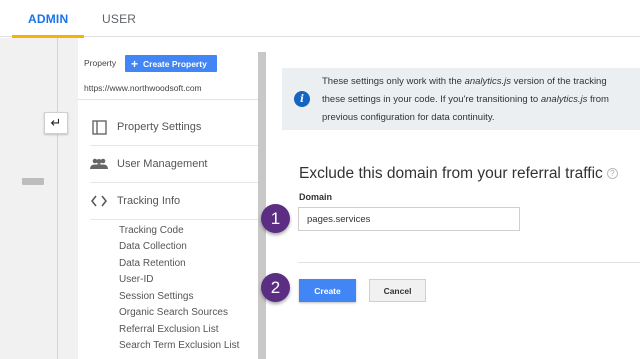  What do you see at coordinates (469, 262) in the screenshot?
I see `form-divider` at bounding box center [469, 262].